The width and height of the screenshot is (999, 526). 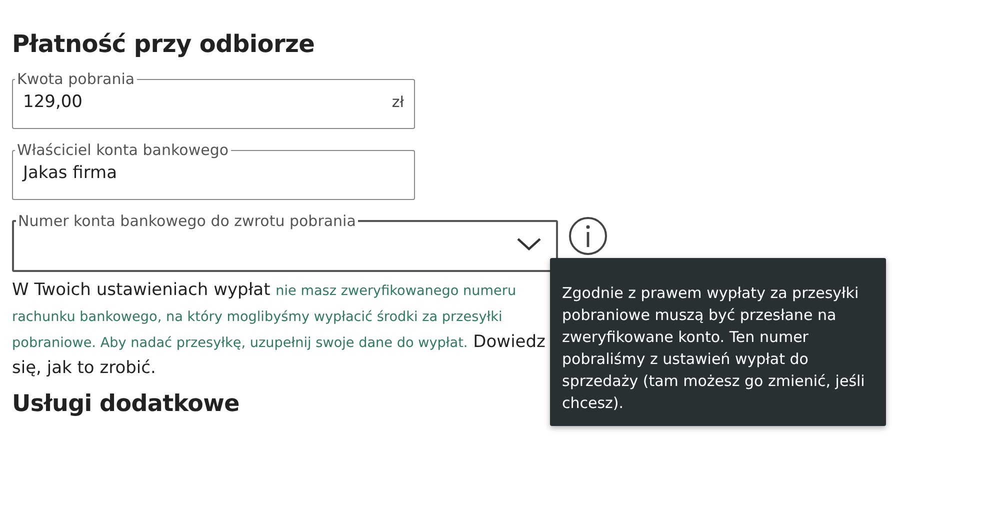 I want to click on account-number-dropdown: Numer konta bankowego do zwrotu pobrania, so click(x=285, y=242).